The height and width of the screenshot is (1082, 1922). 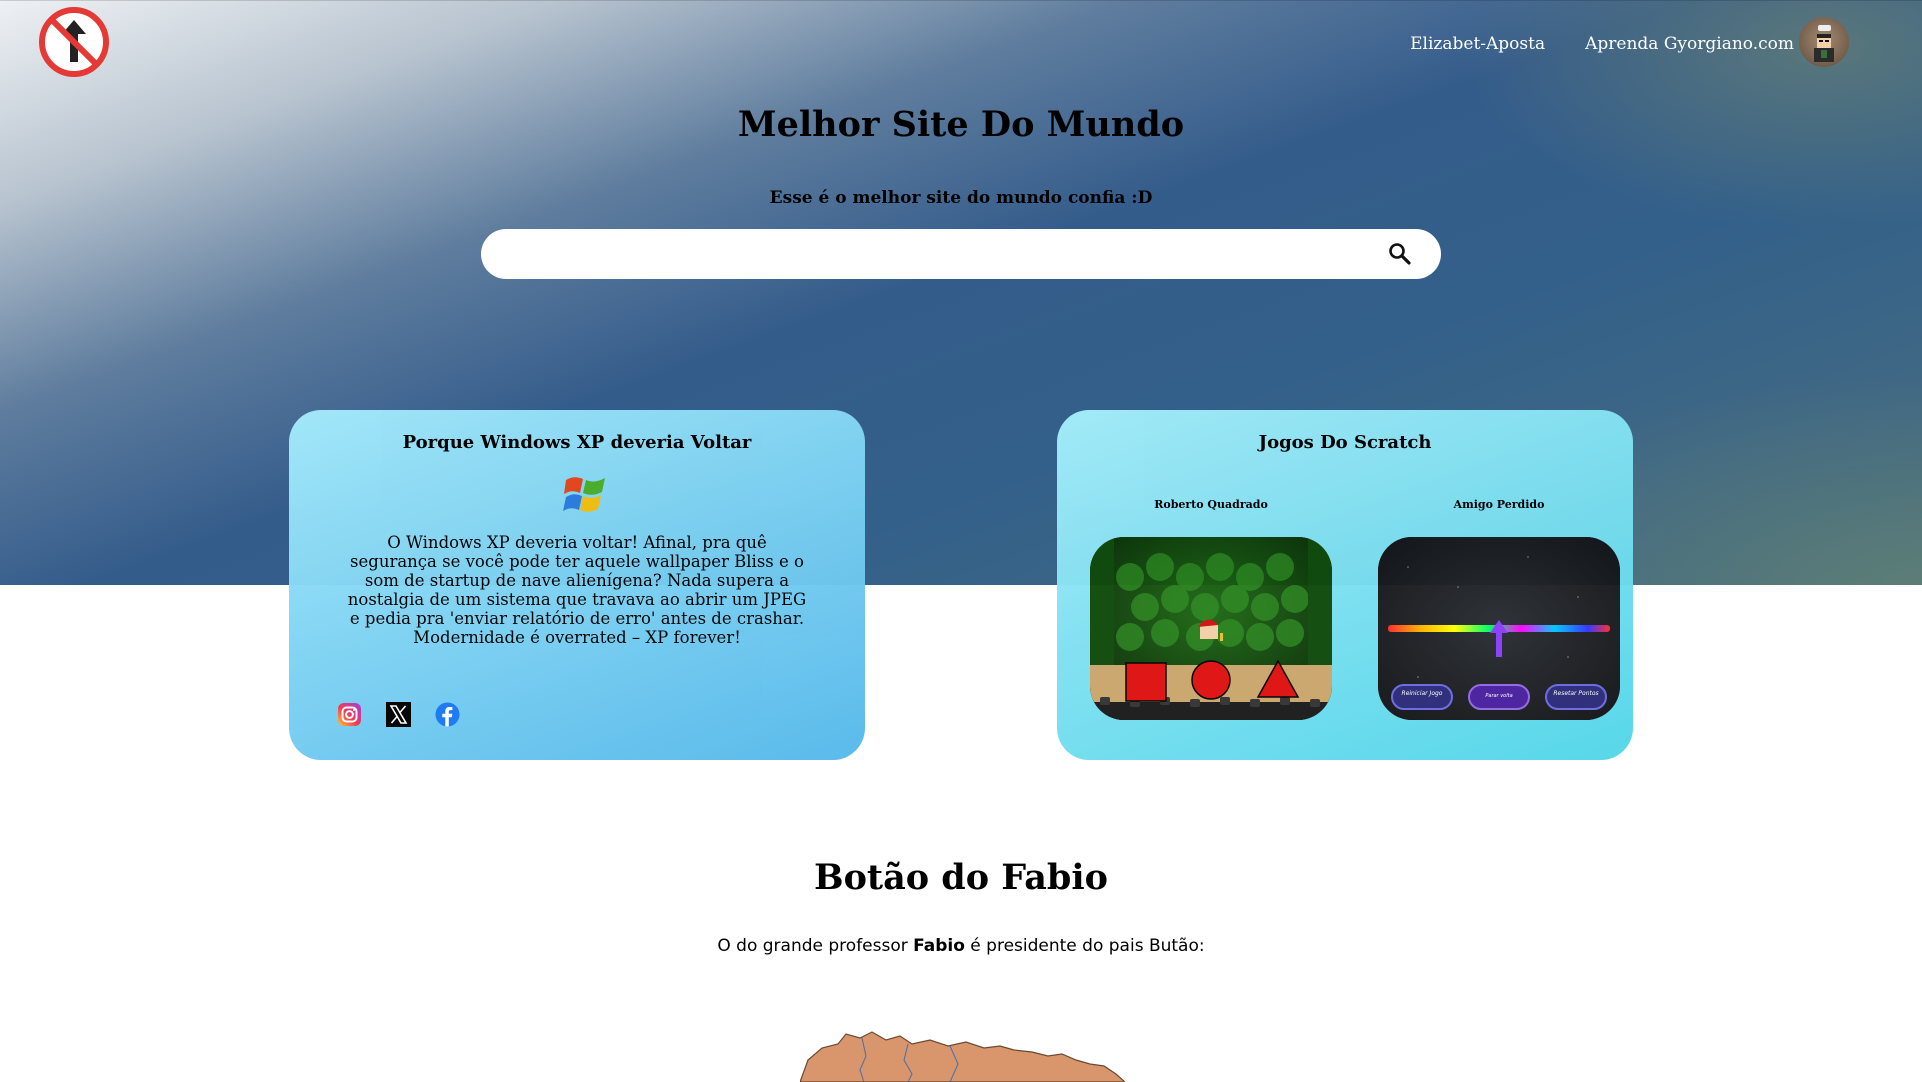 I want to click on avatar, so click(x=1824, y=42).